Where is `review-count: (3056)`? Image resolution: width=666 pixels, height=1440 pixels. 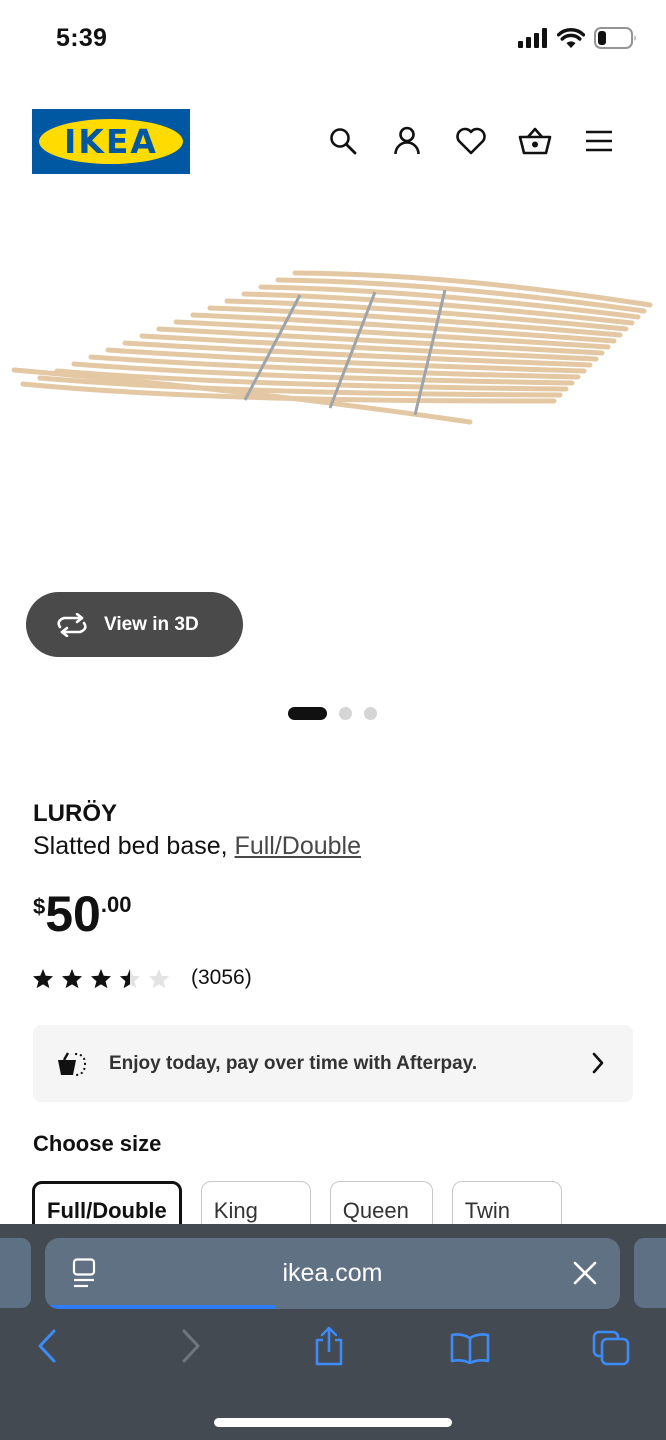
review-count: (3056) is located at coordinates (221, 977).